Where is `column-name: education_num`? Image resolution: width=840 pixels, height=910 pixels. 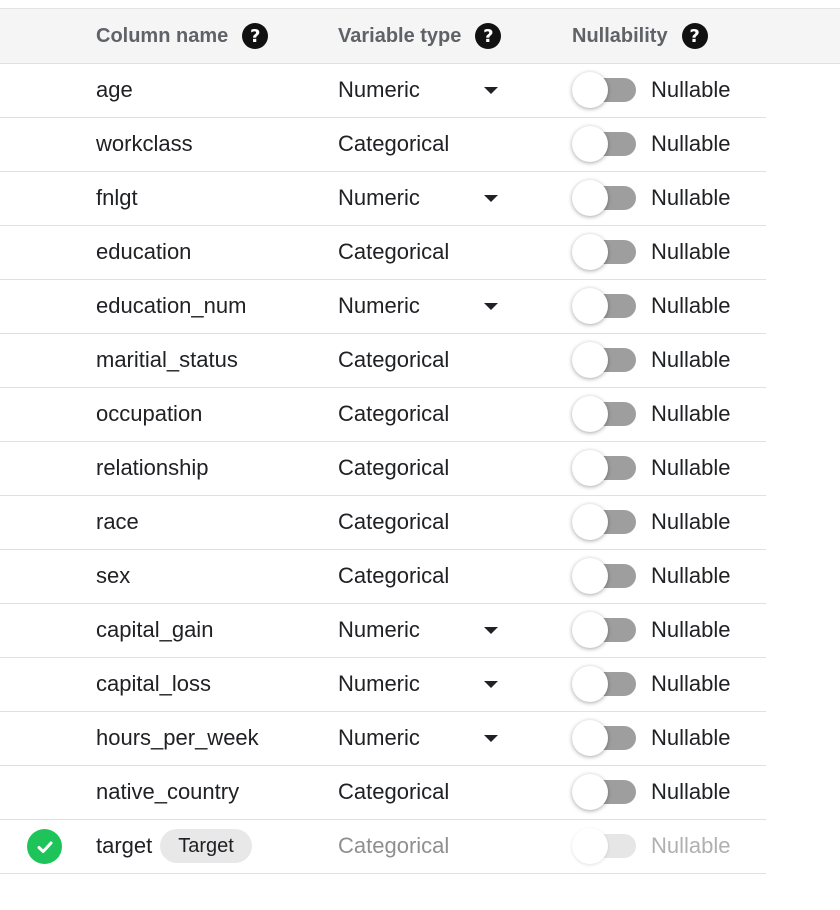
column-name: education_num is located at coordinates (171, 305).